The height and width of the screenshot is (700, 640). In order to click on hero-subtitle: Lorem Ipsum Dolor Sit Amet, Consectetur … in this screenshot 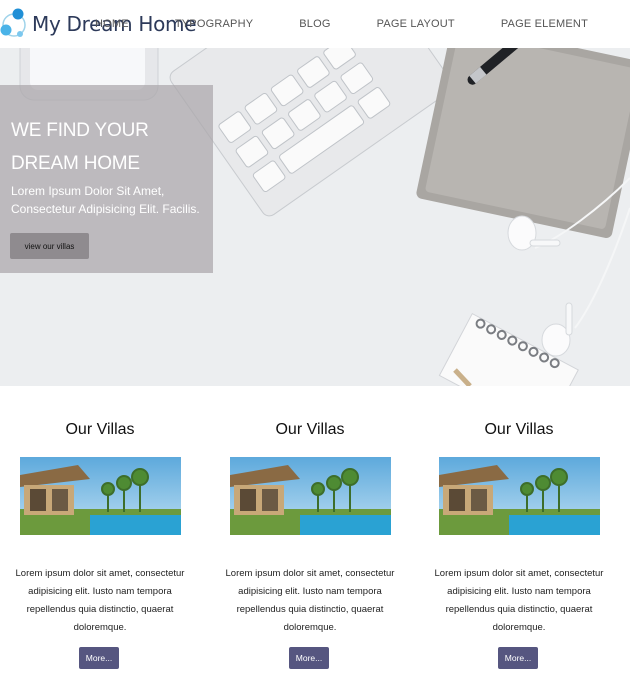, I will do `click(105, 200)`.